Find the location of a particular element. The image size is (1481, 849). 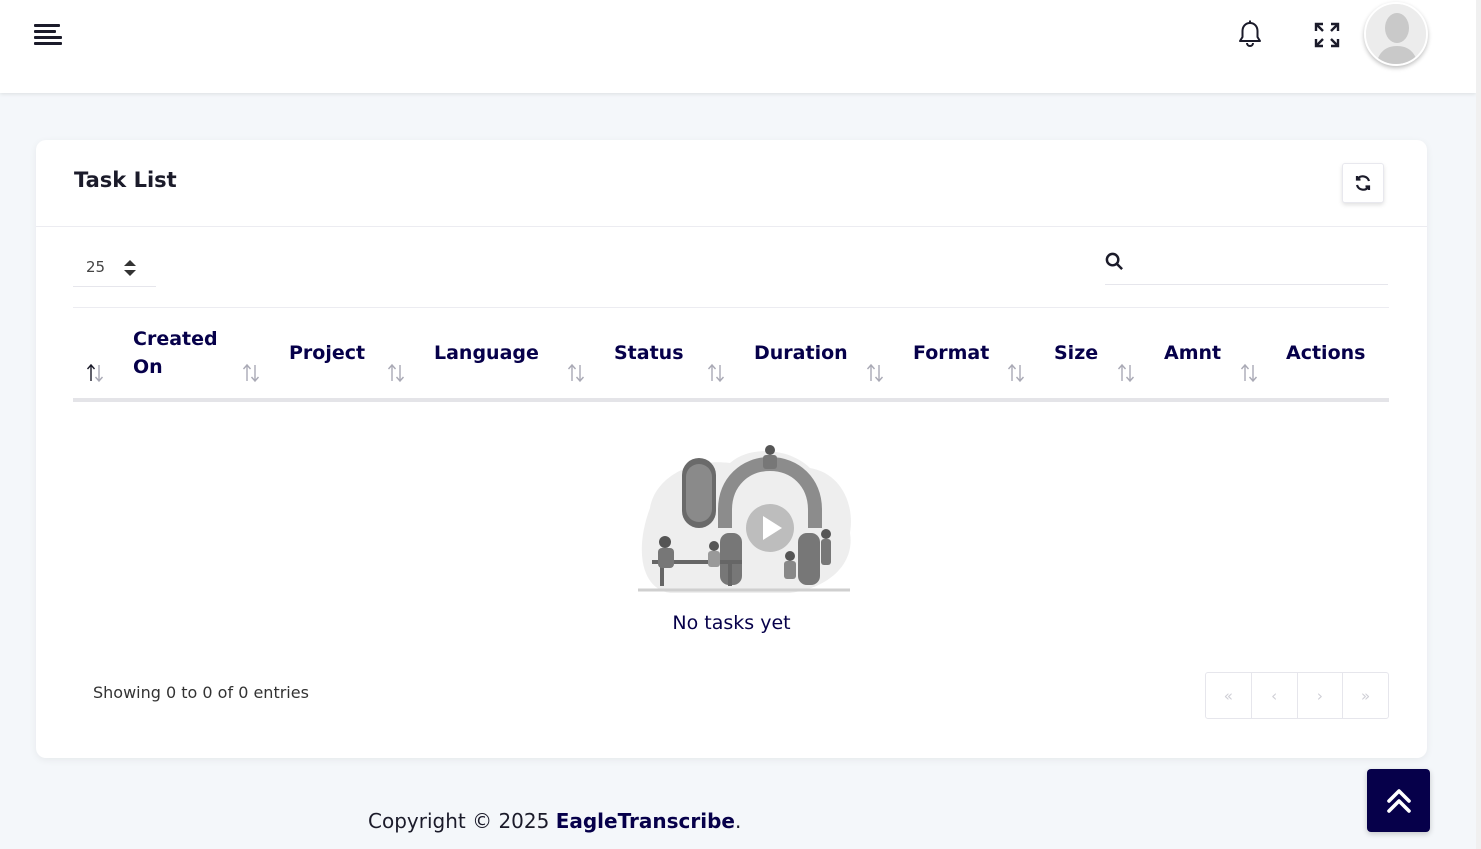

search-input is located at coordinates (1260, 265).